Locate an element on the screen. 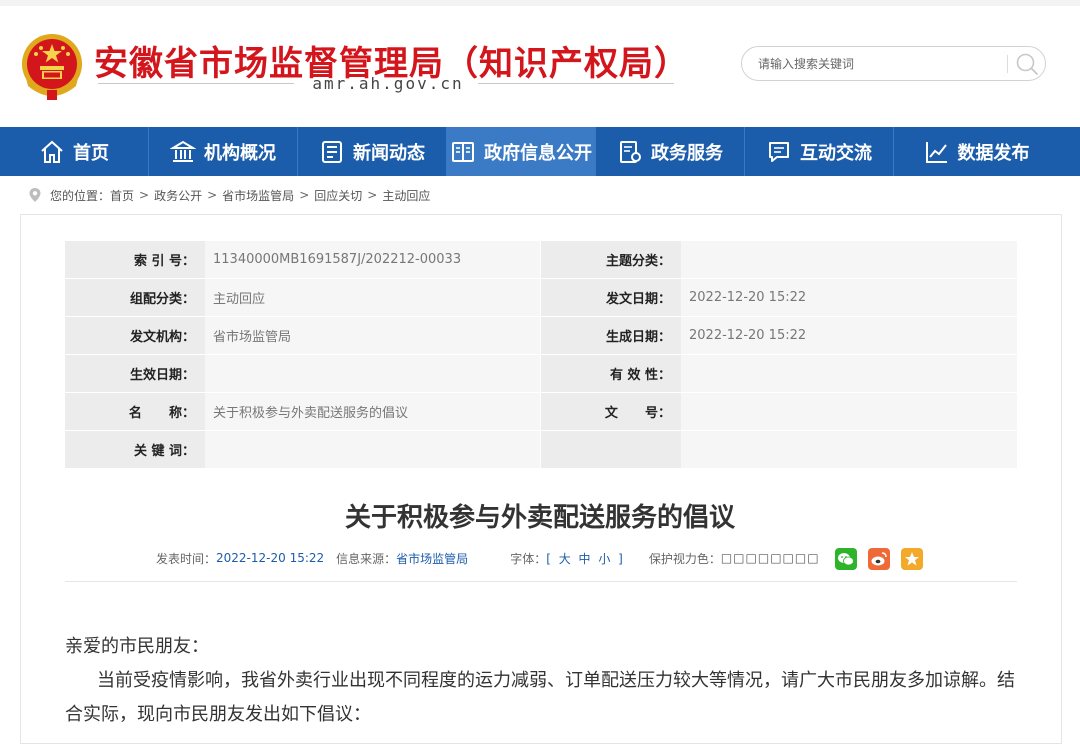 The height and width of the screenshot is (744, 1080). main-nav: 首页 机构概况 新闻动态 政府信息公开 政务服务 互动交流 数据发布 is located at coordinates (540, 151).